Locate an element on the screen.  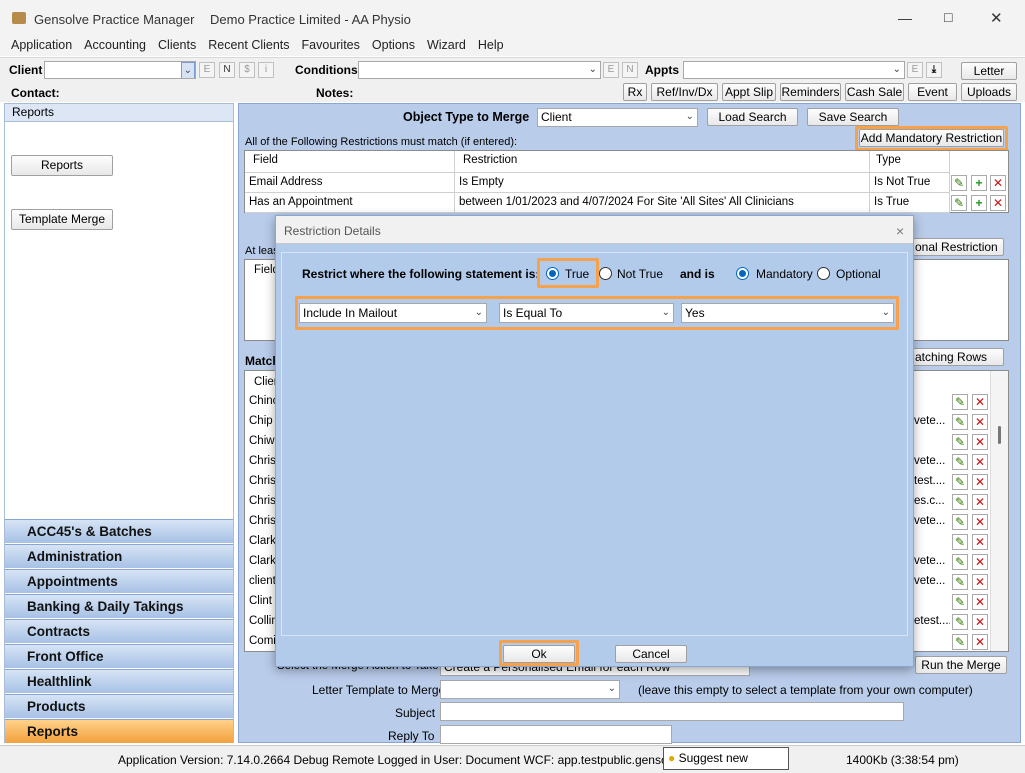
menu-wizard: Wizard is located at coordinates (446, 45).